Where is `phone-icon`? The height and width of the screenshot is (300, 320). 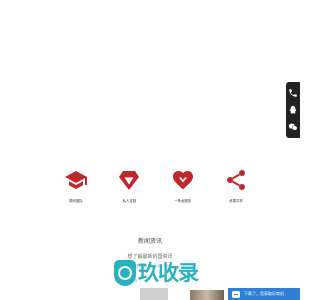 phone-icon is located at coordinates (293, 92).